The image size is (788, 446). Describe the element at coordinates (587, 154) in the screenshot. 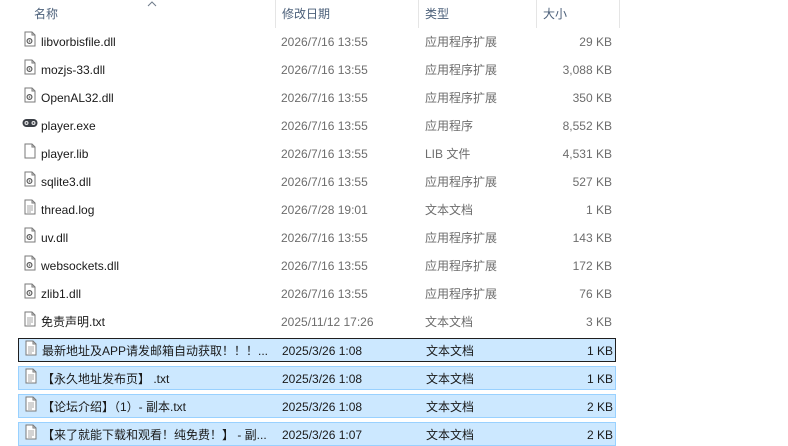

I see `file-size: 4,531 KB` at that location.